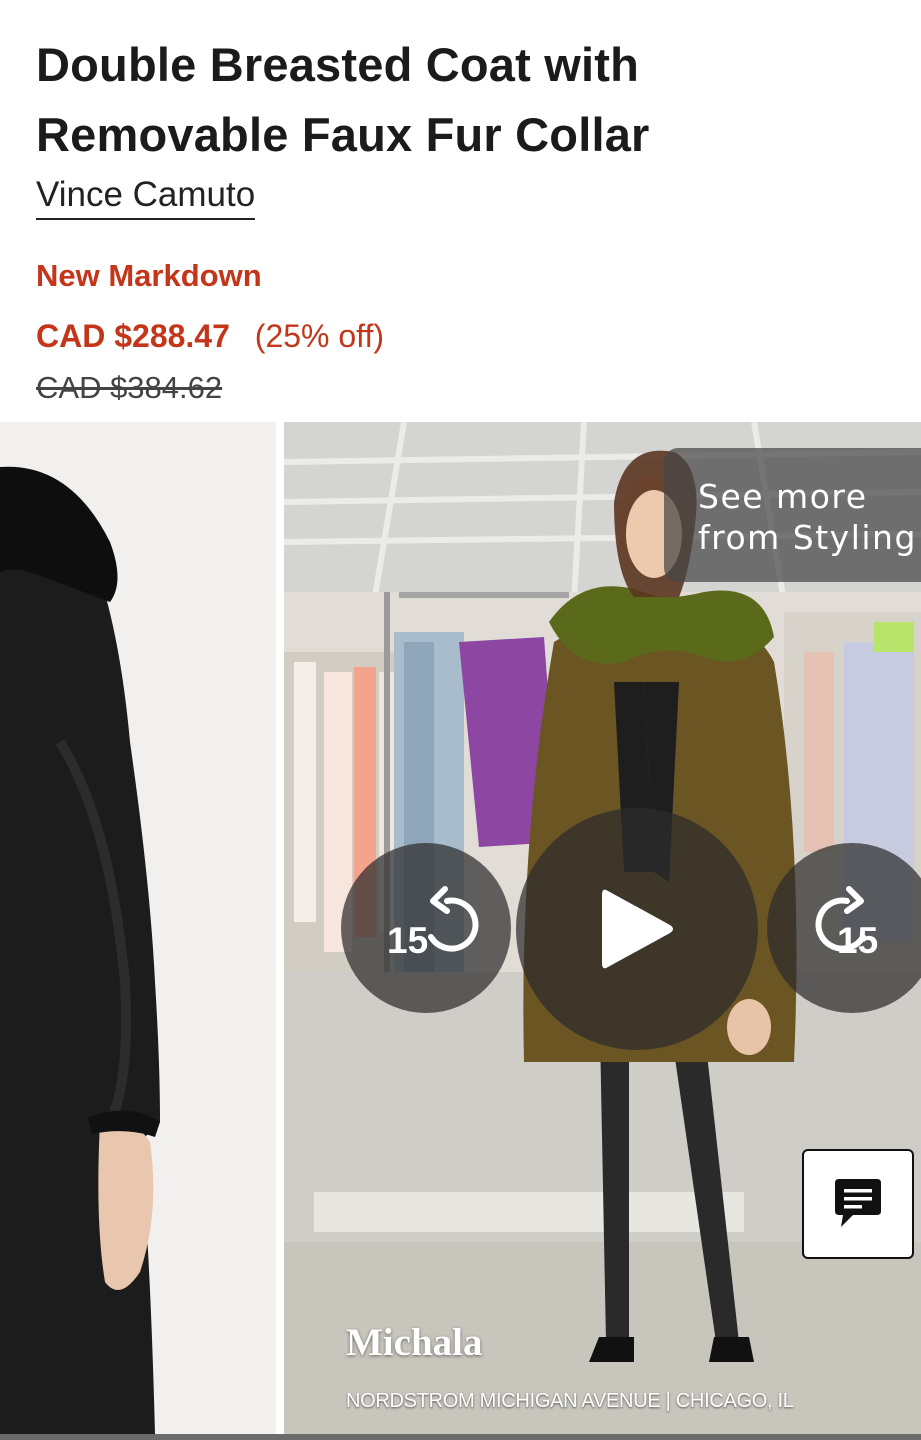  I want to click on see-more-styling-button: See more from Styling, so click(792, 515).